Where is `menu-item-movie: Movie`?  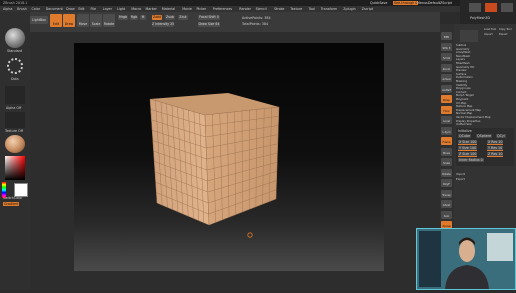 menu-item-movie: Movie is located at coordinates (187, 9).